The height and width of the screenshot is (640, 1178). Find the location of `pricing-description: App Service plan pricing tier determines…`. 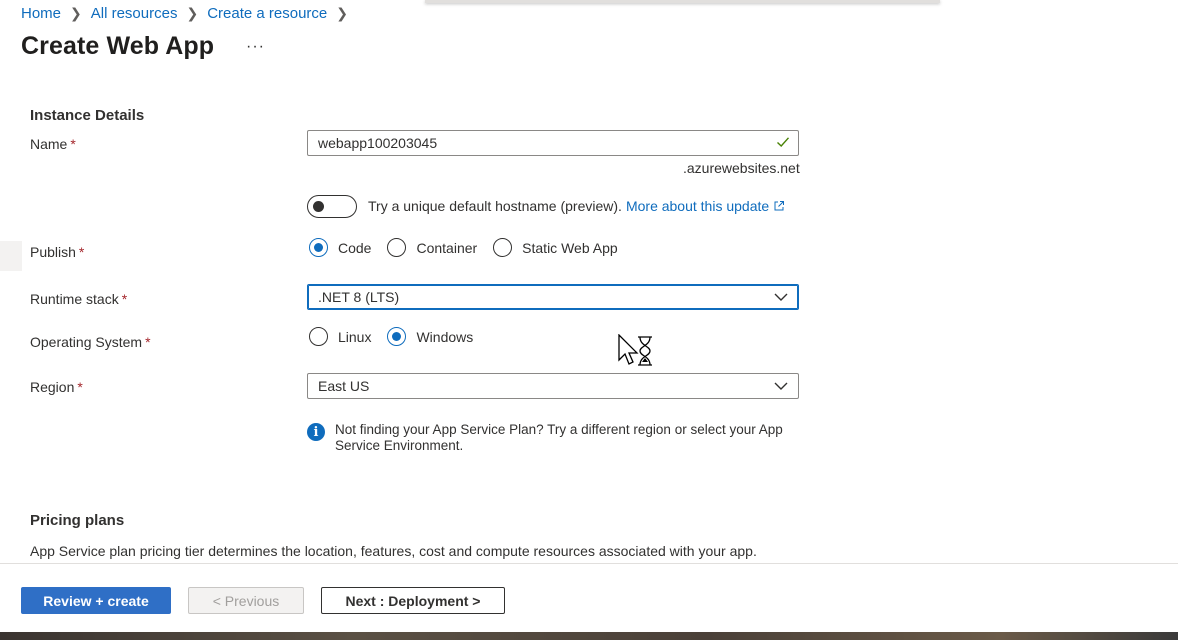

pricing-description: App Service plan pricing tier determines… is located at coordinates (393, 551).